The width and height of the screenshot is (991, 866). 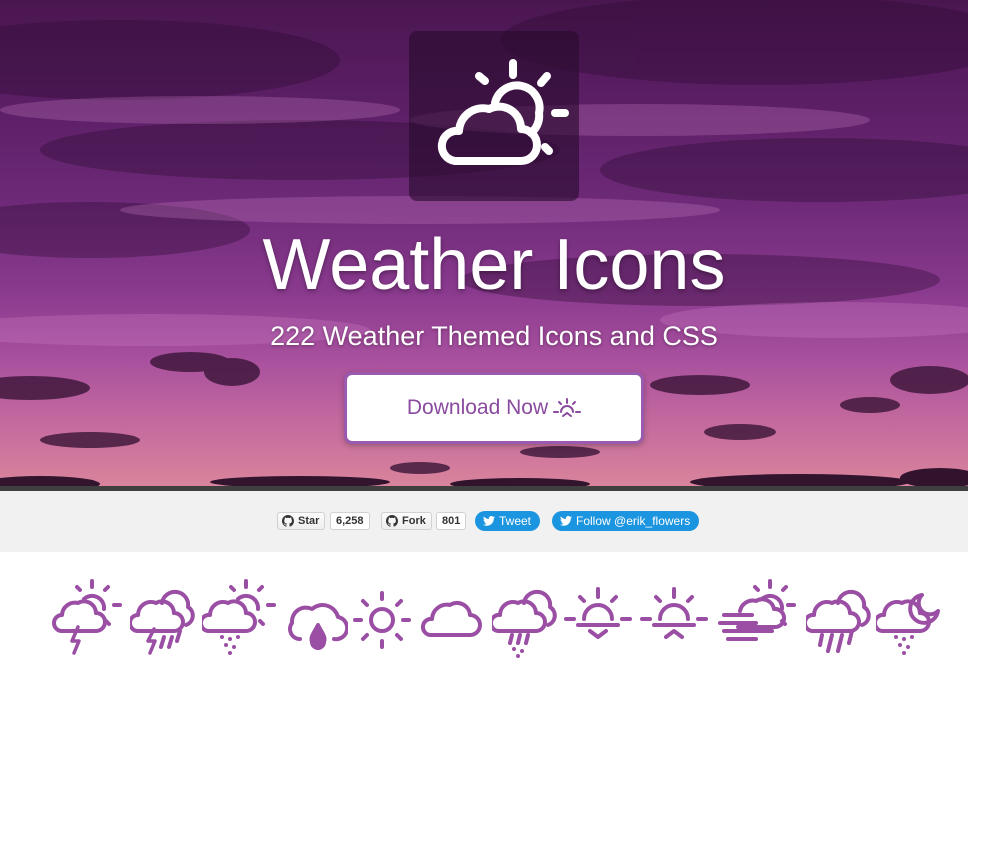 I want to click on day-thunderstorm-icon, so click(x=87, y=617).